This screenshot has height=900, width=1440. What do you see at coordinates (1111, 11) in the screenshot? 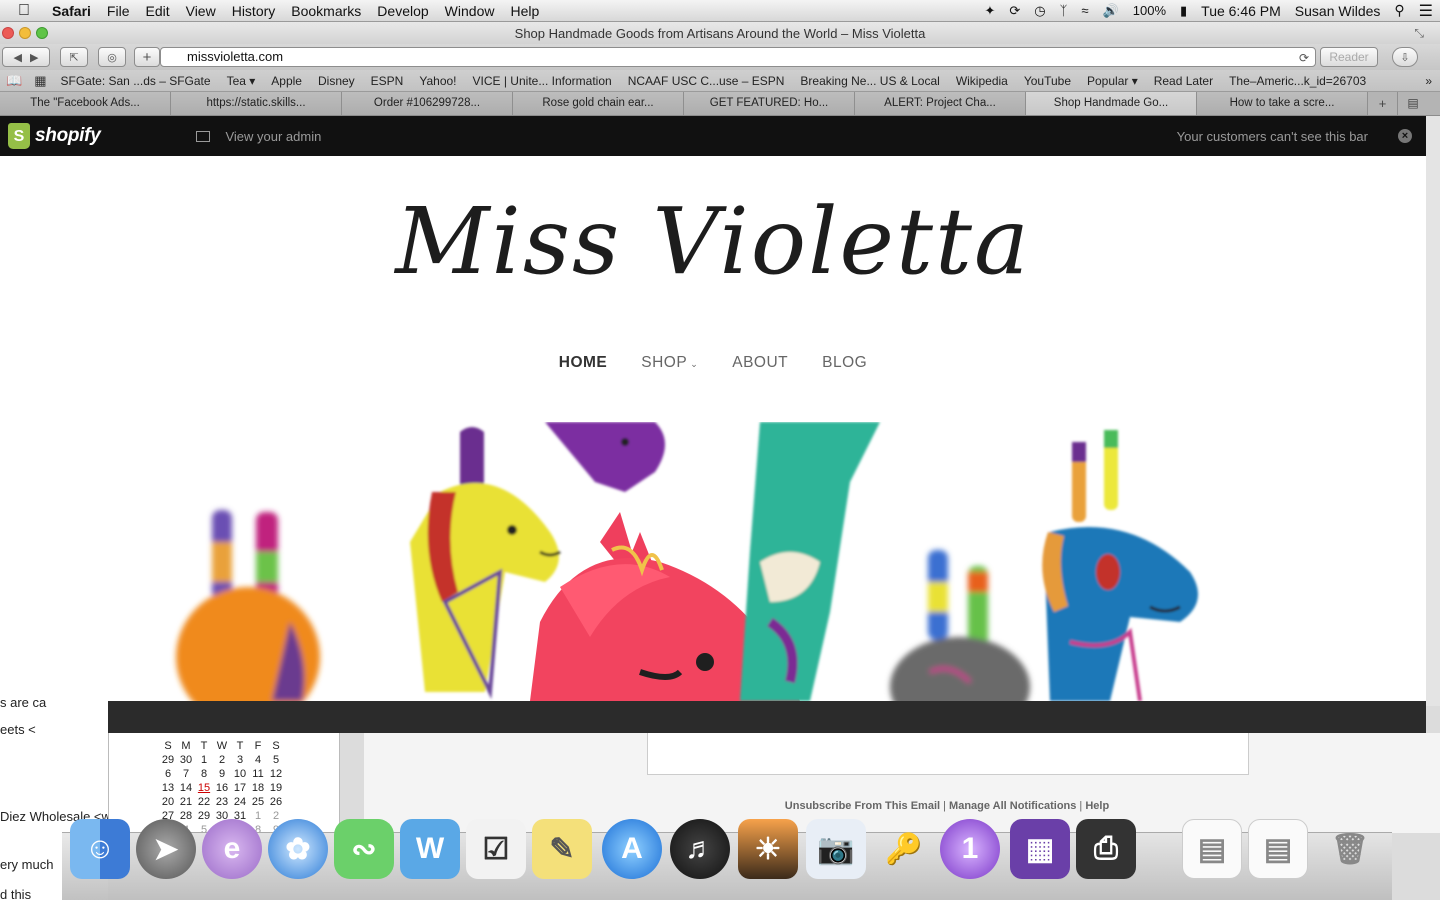
I see `volume-icon: 🔊` at bounding box center [1111, 11].